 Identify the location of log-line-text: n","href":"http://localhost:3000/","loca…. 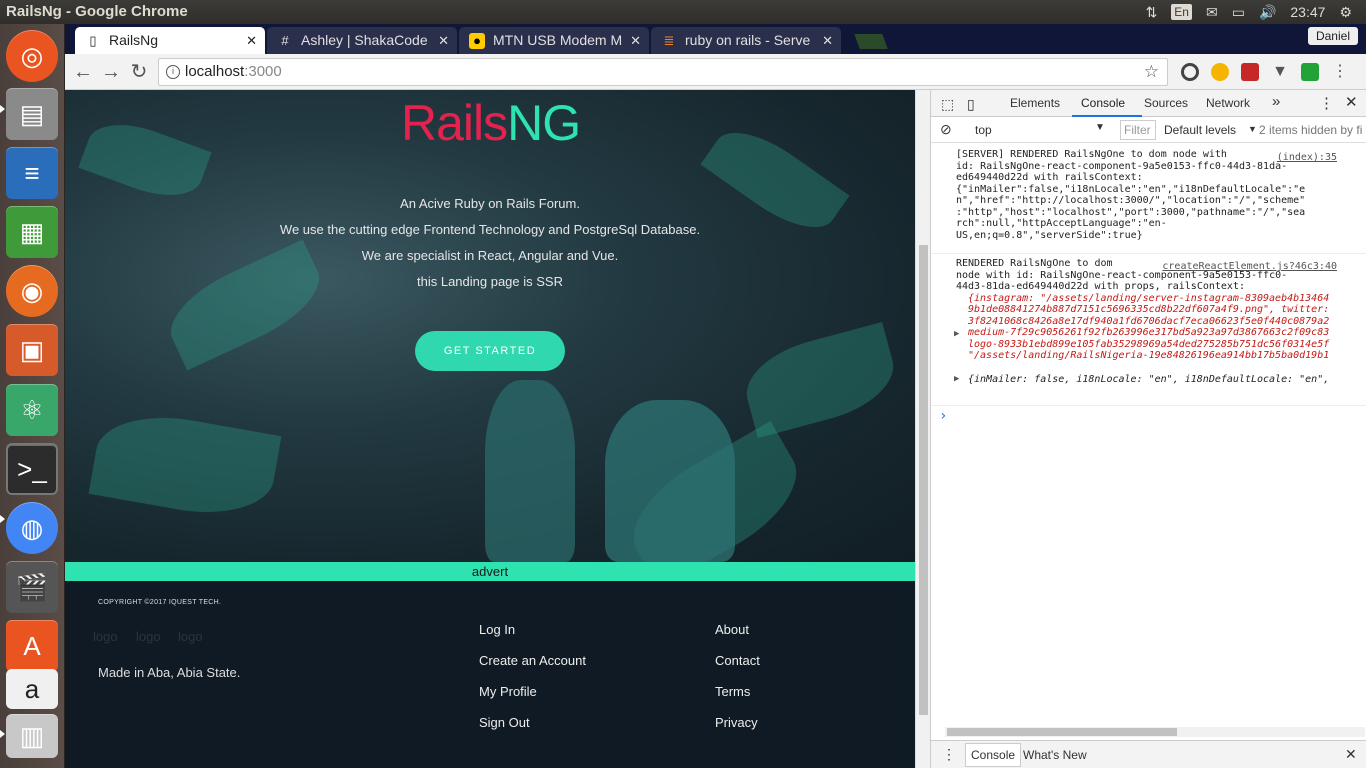
(1131, 200).